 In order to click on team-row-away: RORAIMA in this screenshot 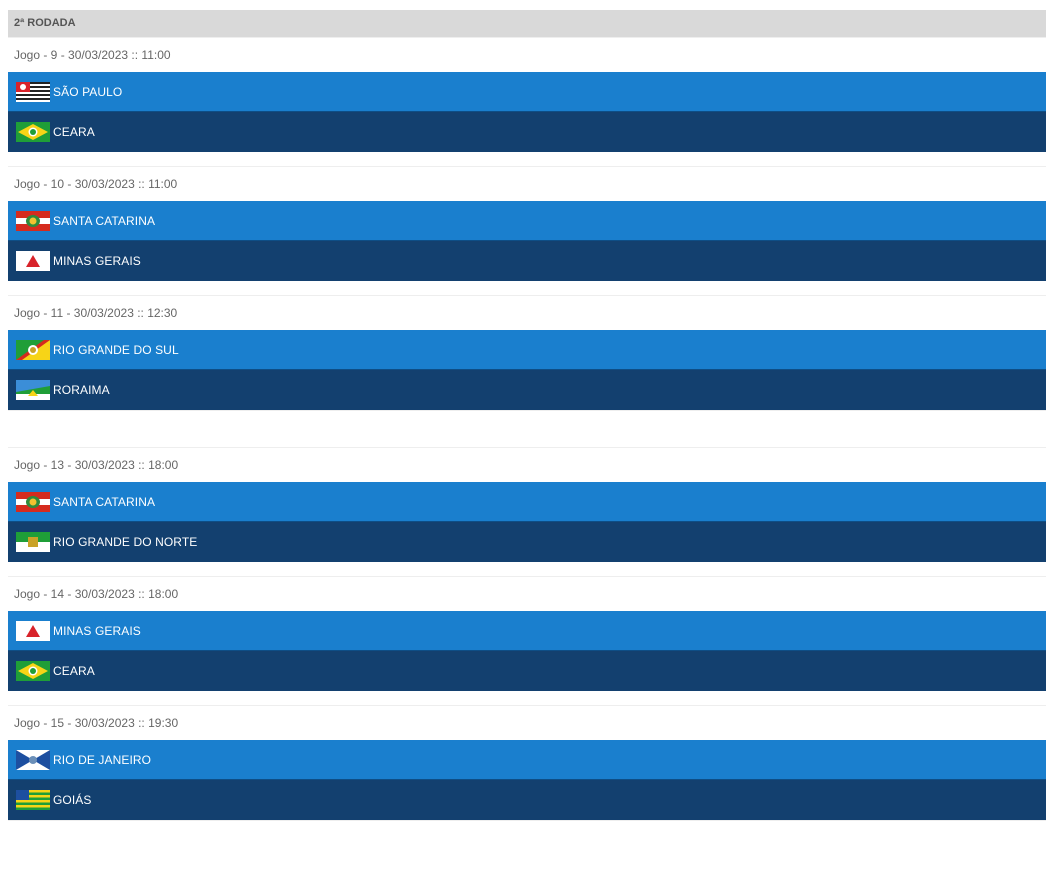, I will do `click(527, 390)`.